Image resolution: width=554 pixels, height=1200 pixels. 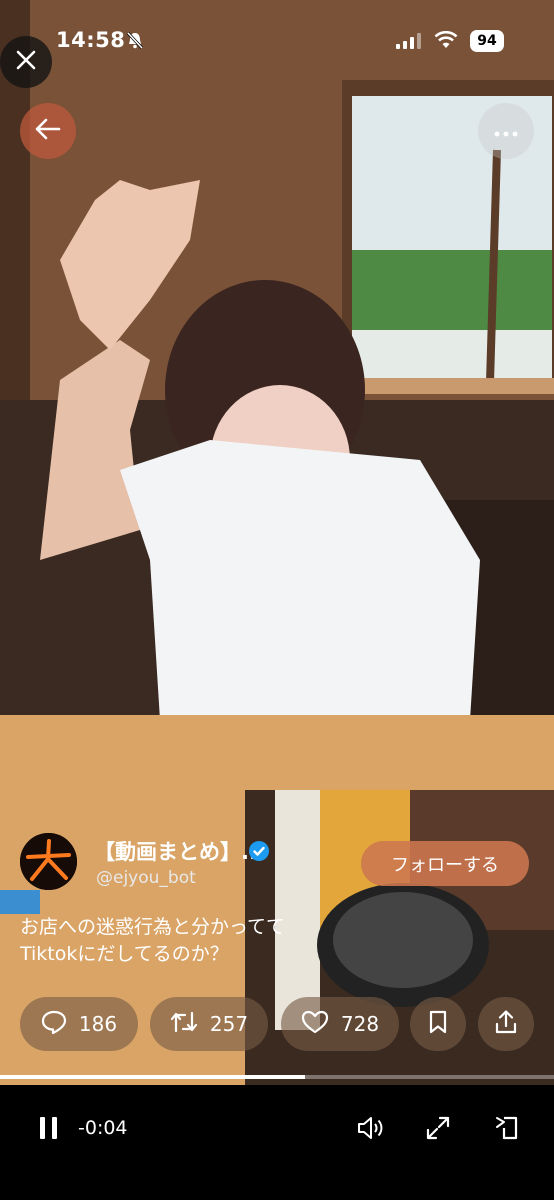 I want to click on verified-icon, so click(x=259, y=853).